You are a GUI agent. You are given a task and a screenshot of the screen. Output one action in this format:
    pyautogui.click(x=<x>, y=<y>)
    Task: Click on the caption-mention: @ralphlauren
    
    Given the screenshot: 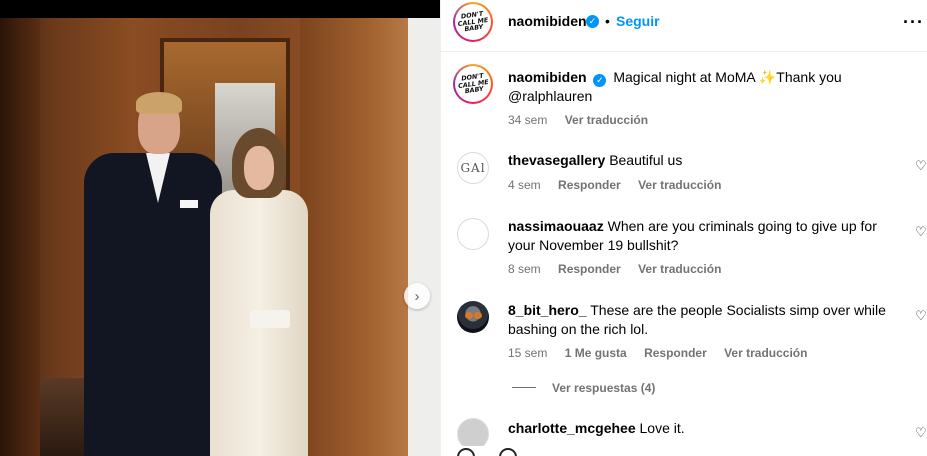 What is the action you would take?
    pyautogui.click(x=550, y=96)
    